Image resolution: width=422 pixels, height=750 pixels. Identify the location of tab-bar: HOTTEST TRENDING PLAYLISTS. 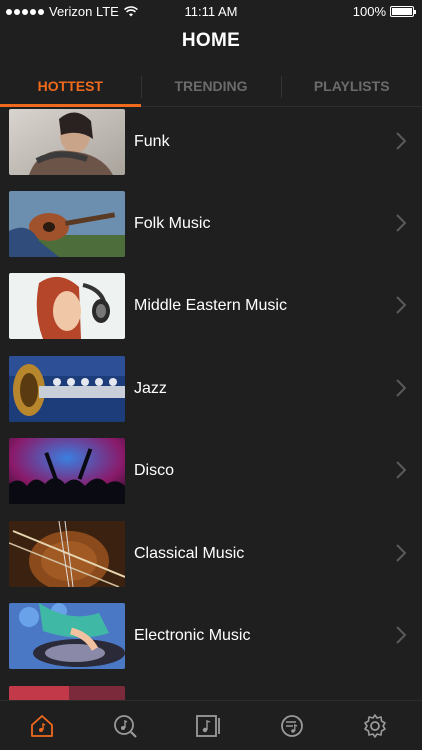
(211, 88).